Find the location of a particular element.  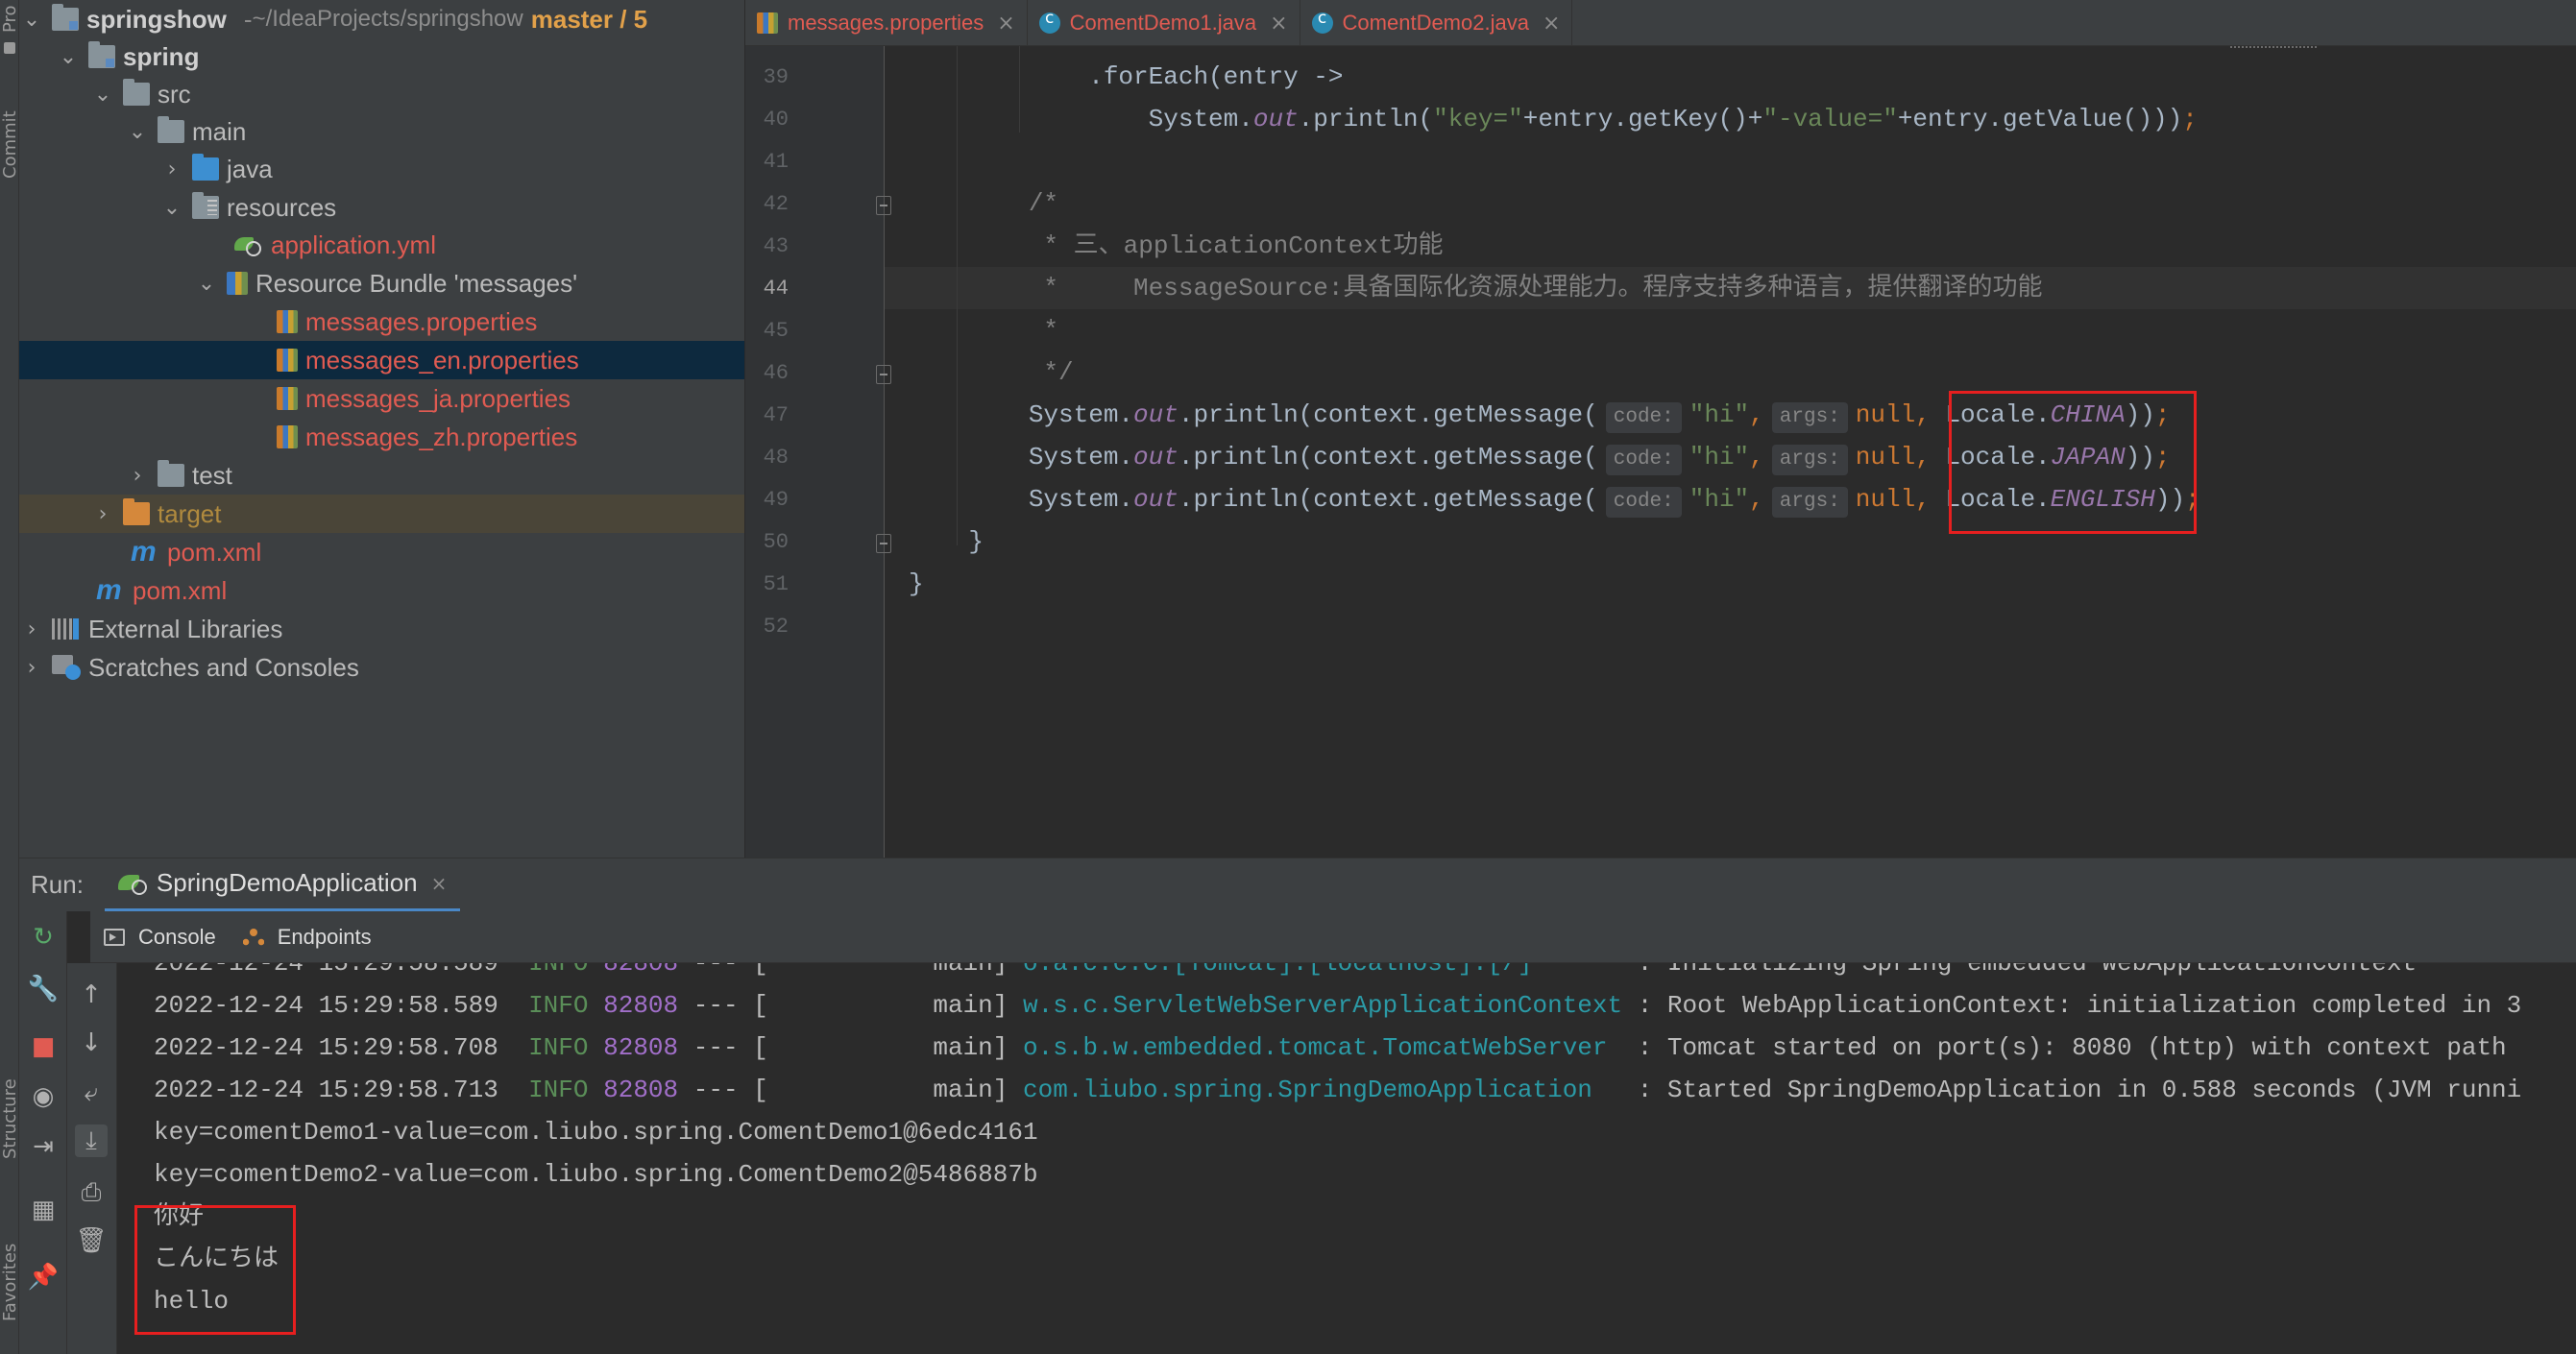

tree-item-messages-ja-properties: messages_ja.properties is located at coordinates (381, 398).